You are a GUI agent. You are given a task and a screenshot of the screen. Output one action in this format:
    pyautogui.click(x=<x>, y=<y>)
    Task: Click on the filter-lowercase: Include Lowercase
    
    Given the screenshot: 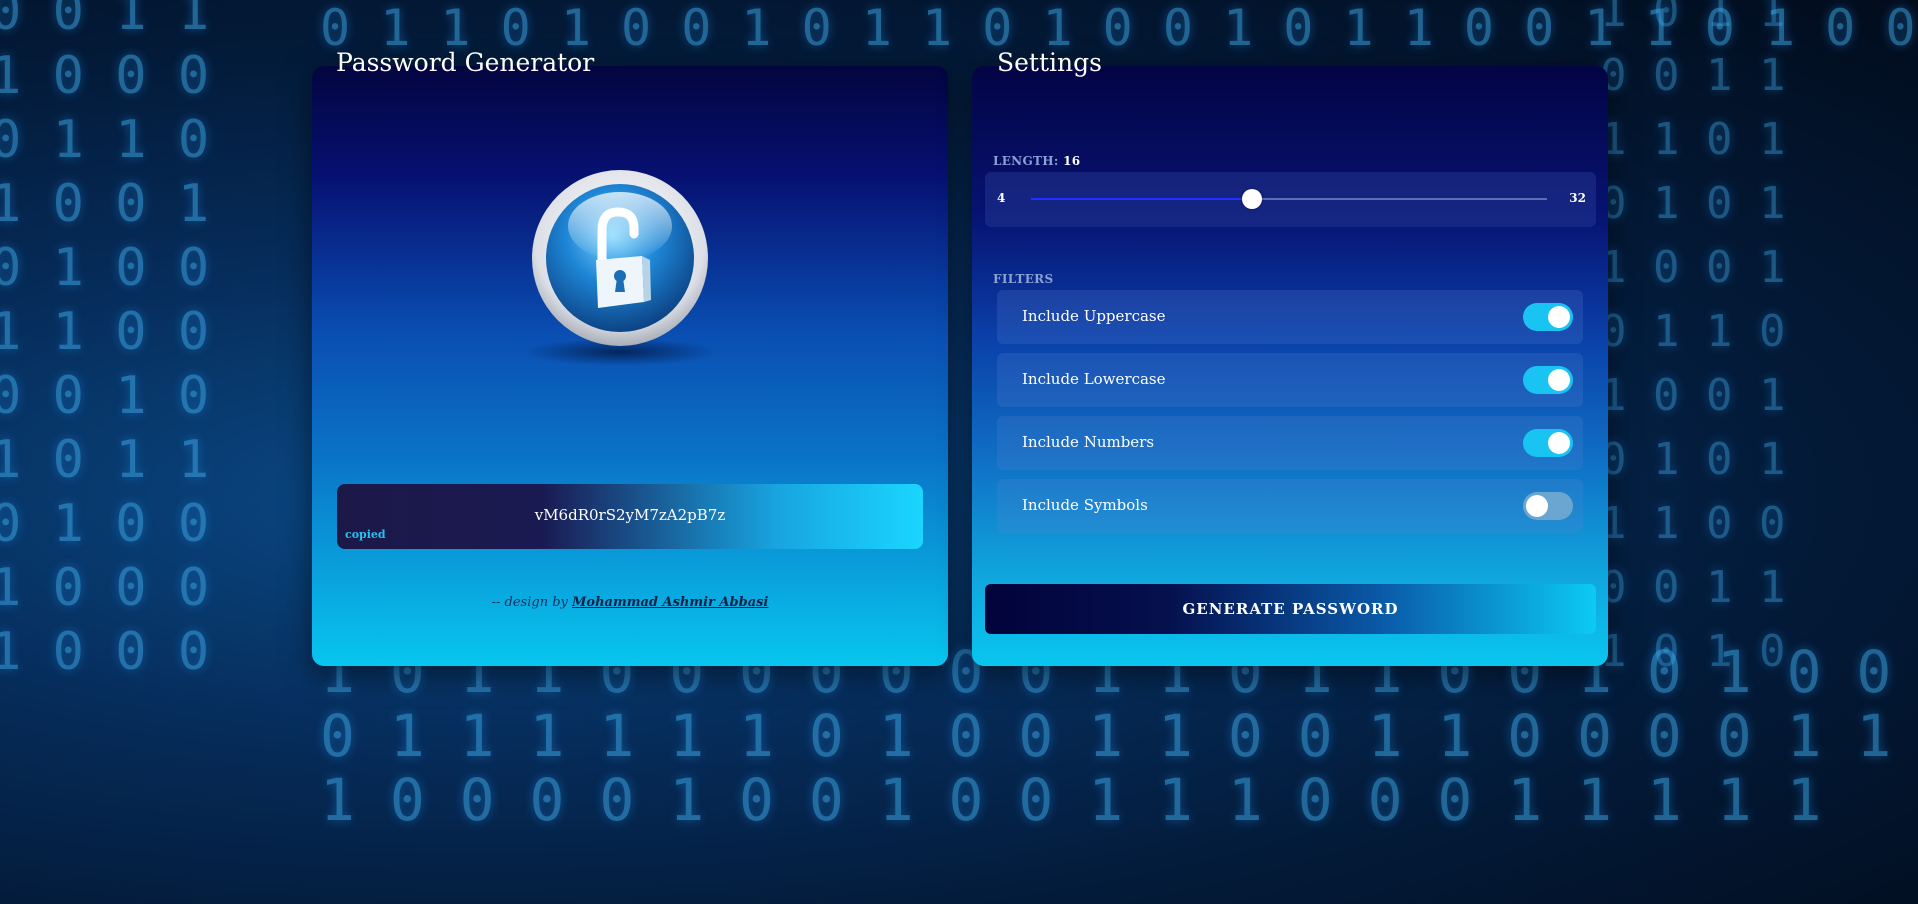 What is the action you would take?
    pyautogui.click(x=1290, y=380)
    